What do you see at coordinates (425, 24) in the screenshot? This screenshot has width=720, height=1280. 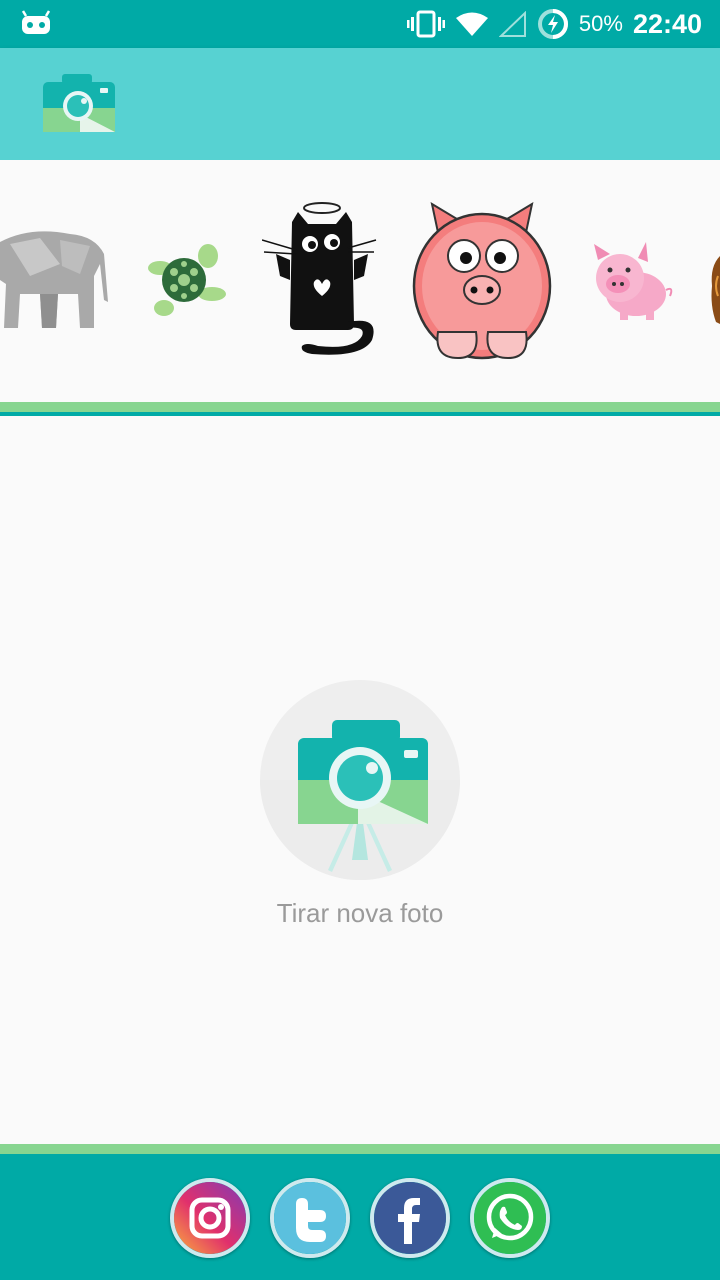 I see `vibrate-icon` at bounding box center [425, 24].